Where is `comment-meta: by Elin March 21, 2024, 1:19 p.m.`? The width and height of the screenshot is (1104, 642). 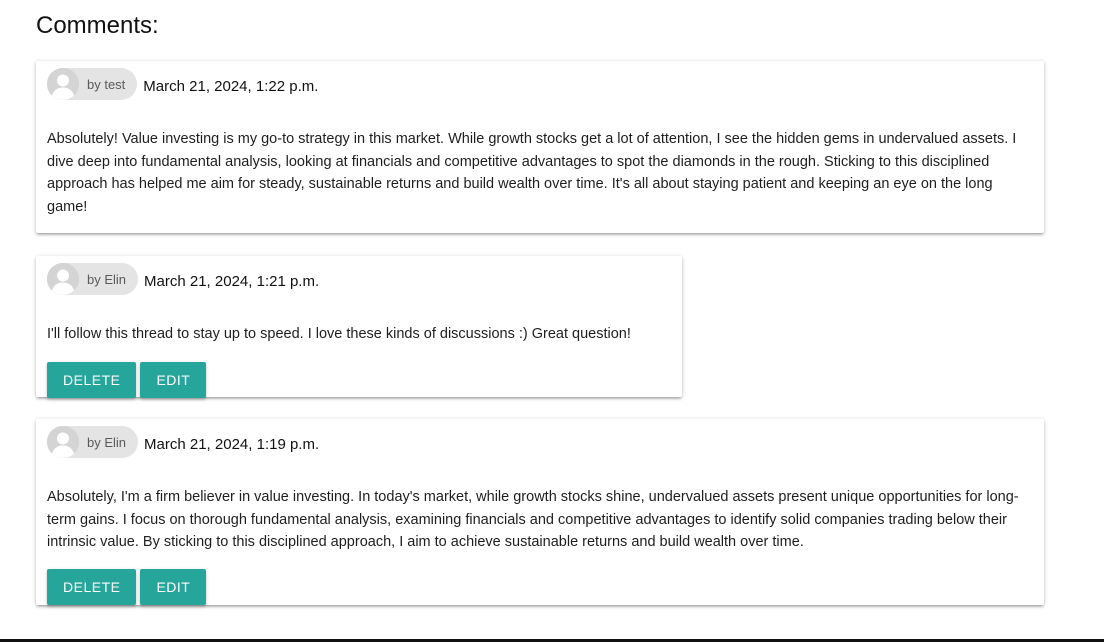
comment-meta: by Elin March 21, 2024, 1:19 p.m. is located at coordinates (183, 442).